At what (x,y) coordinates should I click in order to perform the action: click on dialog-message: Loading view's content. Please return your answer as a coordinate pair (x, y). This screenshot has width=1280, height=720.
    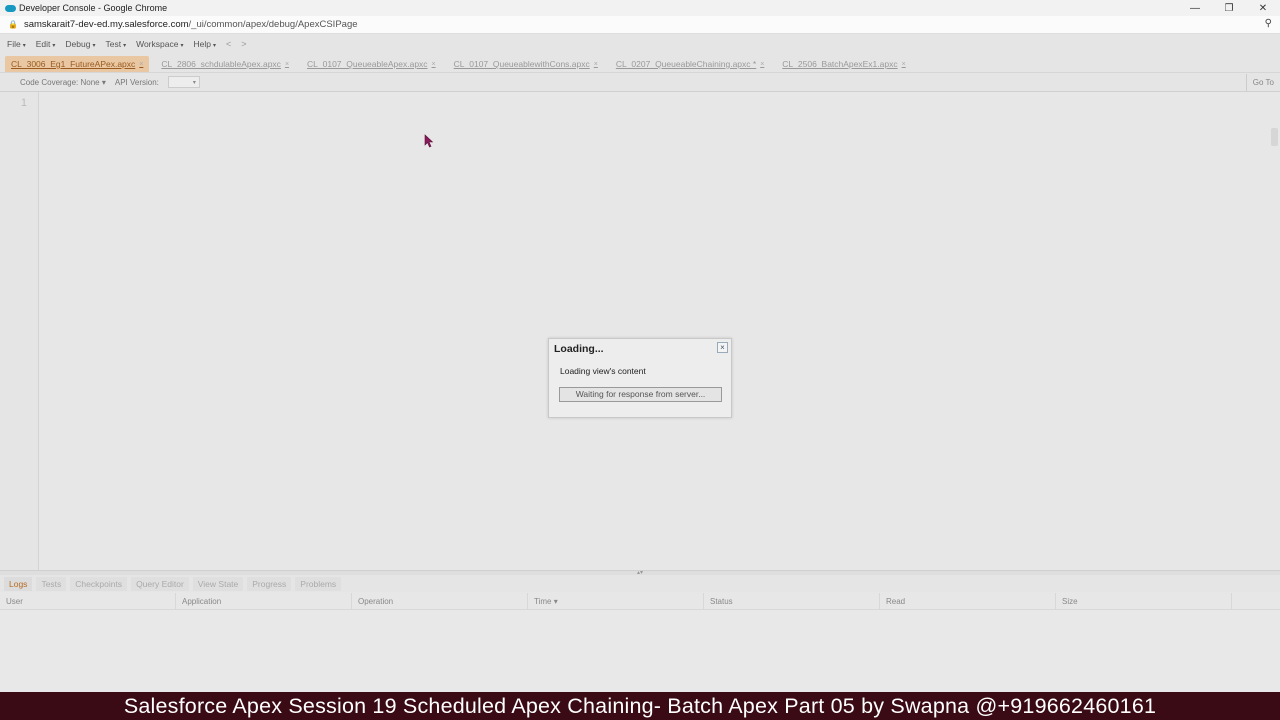
    Looking at the image, I should click on (603, 371).